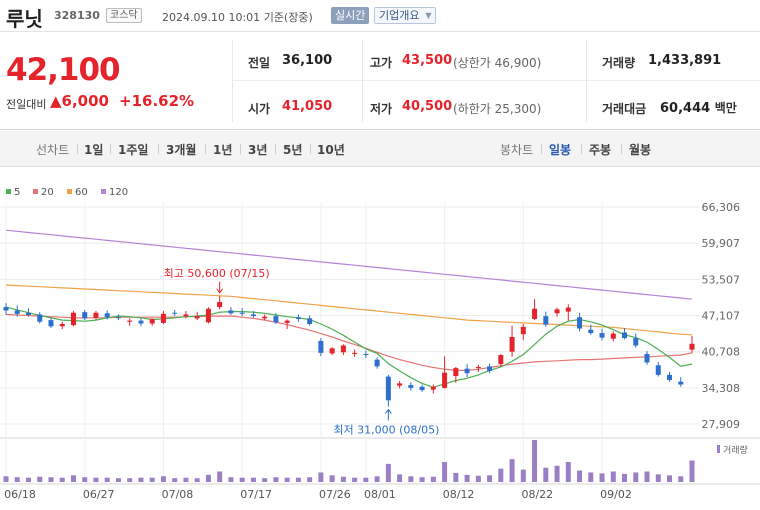 This screenshot has width=760, height=510. Describe the element at coordinates (133, 149) in the screenshot. I see `period-1w: 1주일` at that location.